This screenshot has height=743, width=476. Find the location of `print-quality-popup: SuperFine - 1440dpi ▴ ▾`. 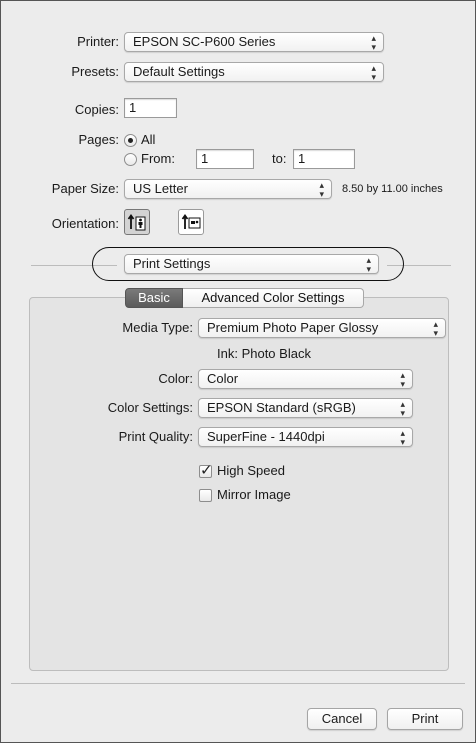

print-quality-popup: SuperFine - 1440dpi ▴ ▾ is located at coordinates (305, 437).